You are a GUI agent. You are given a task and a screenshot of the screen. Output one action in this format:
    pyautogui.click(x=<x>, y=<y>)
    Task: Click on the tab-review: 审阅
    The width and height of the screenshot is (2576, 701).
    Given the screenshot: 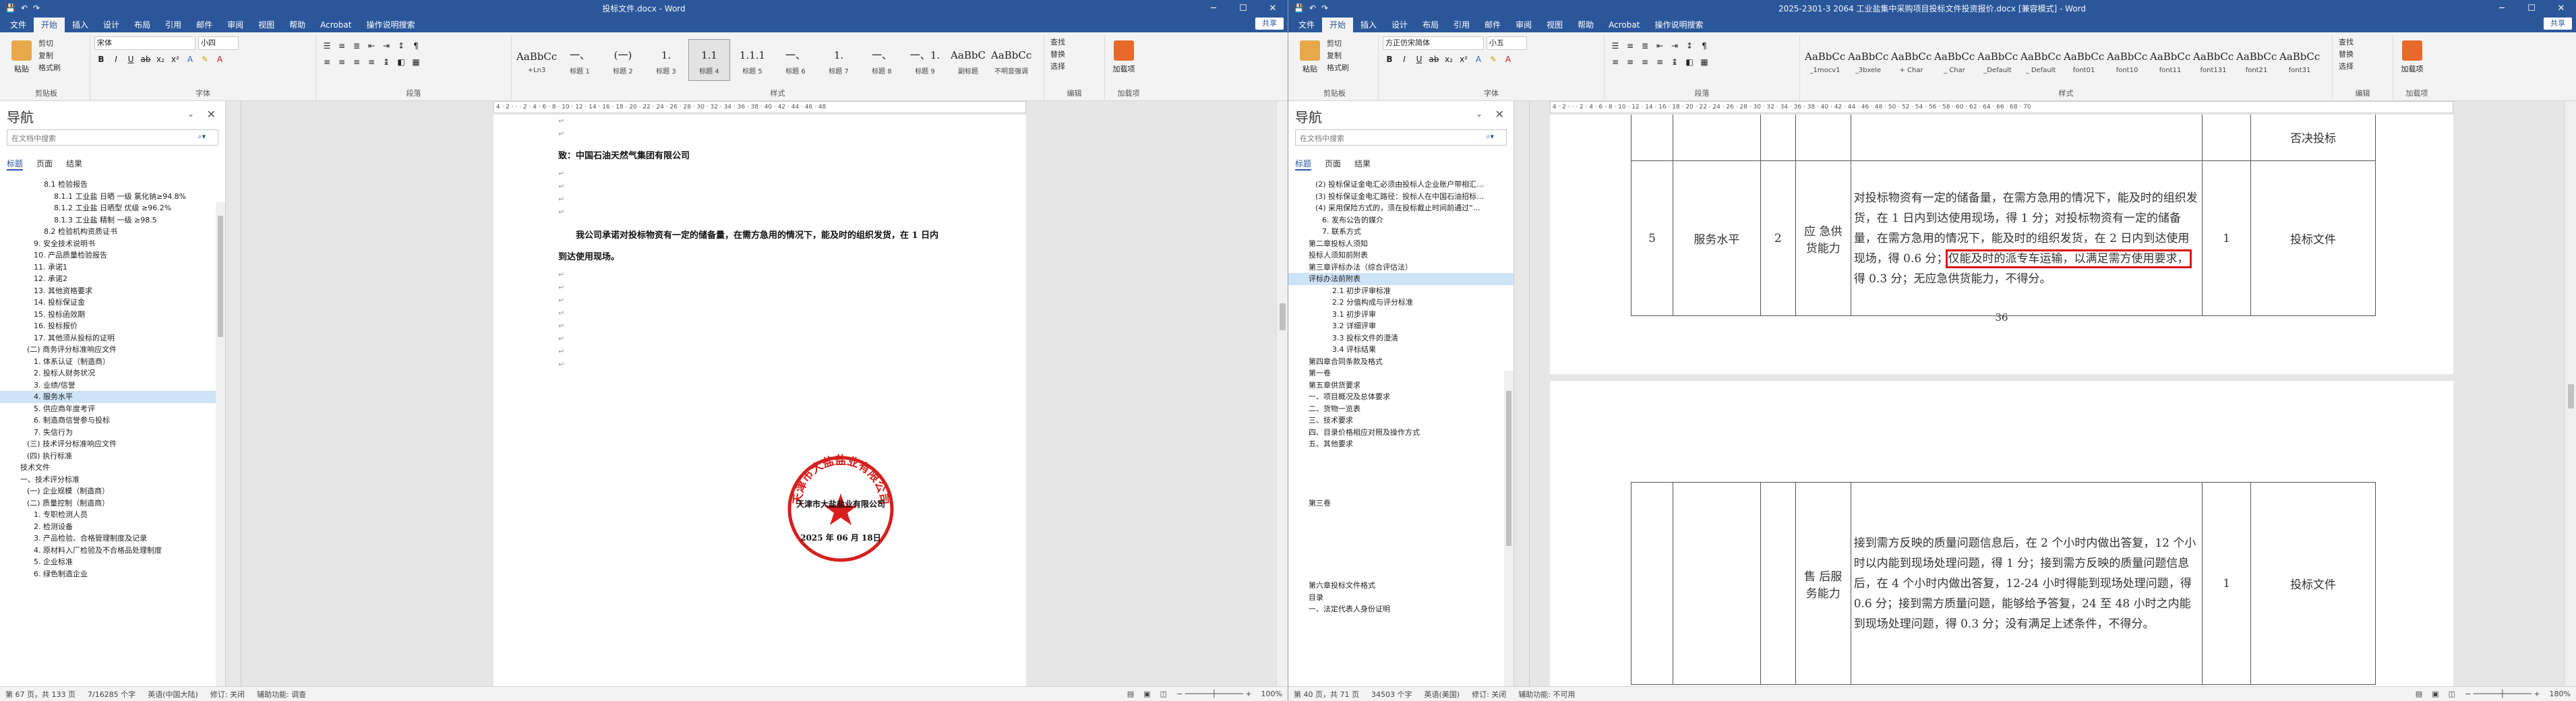 What is the action you would take?
    pyautogui.click(x=1523, y=25)
    